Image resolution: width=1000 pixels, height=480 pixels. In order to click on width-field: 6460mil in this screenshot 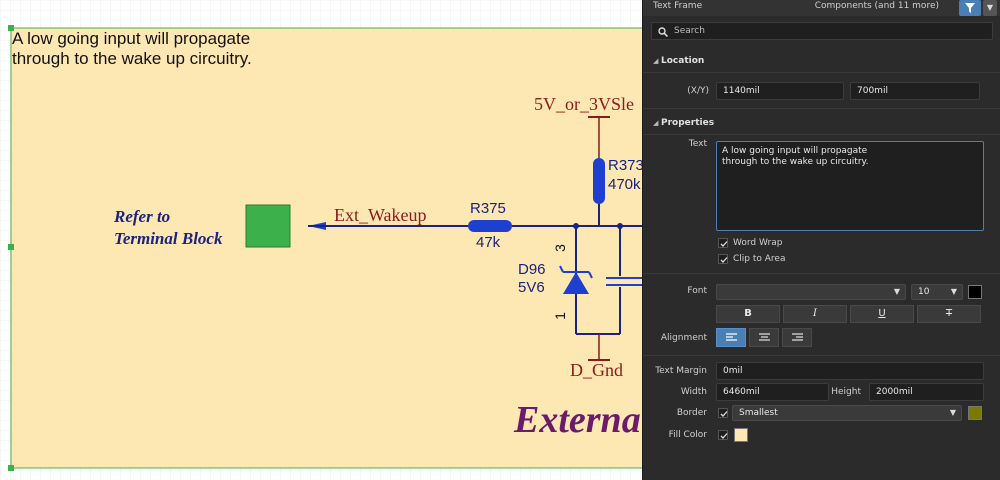, I will do `click(772, 392)`.